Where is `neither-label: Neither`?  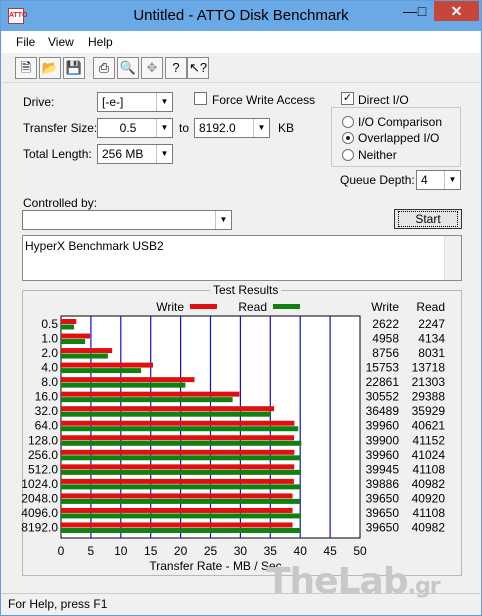
neither-label: Neither is located at coordinates (377, 155).